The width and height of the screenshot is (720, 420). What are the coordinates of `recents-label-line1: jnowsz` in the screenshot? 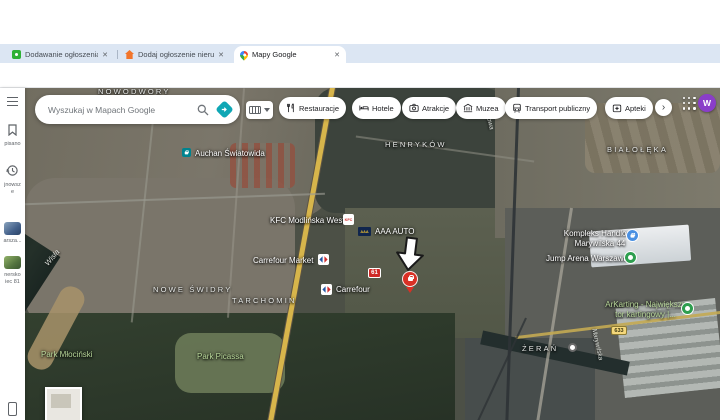 It's located at (12, 185).